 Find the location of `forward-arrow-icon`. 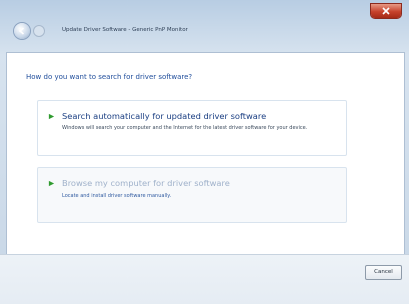

forward-arrow-icon is located at coordinates (39, 31).